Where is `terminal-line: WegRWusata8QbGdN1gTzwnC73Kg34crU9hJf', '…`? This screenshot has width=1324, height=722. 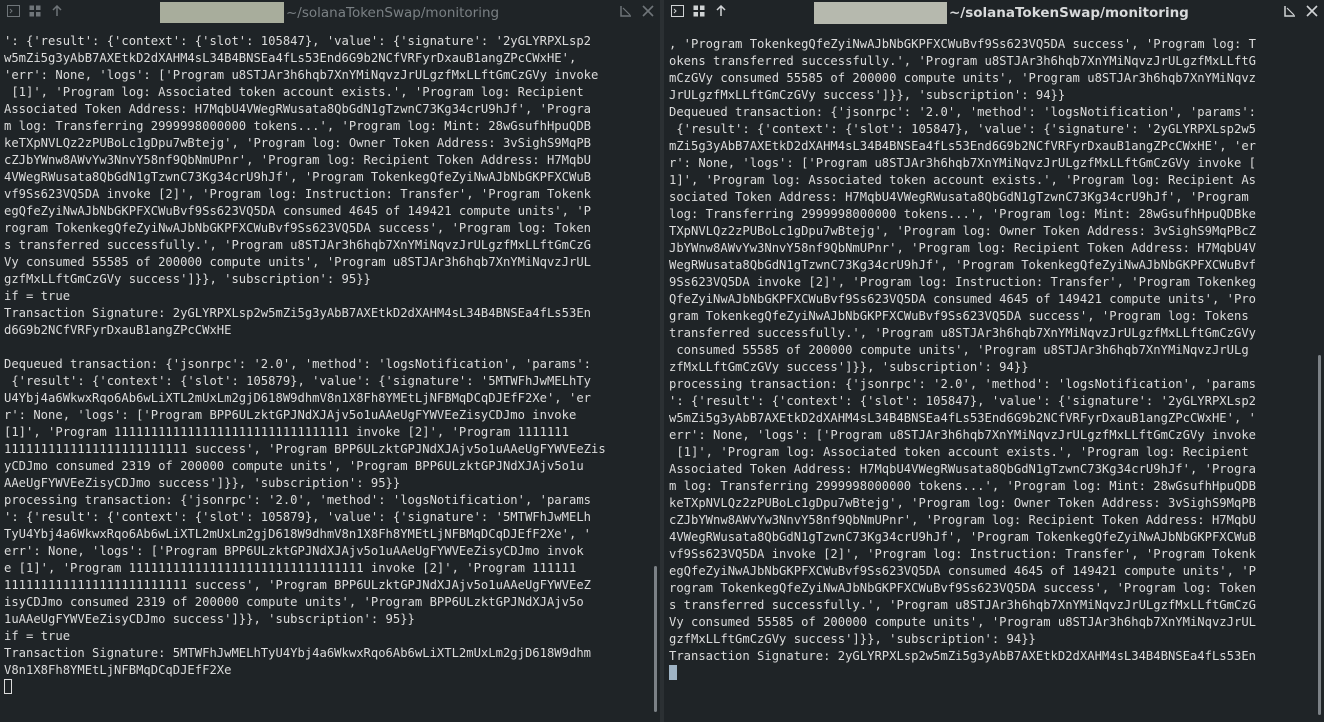 terminal-line: WegRWusata8QbGdN1gTzwnC73Kg34crU9hJf', '… is located at coordinates (962, 265).